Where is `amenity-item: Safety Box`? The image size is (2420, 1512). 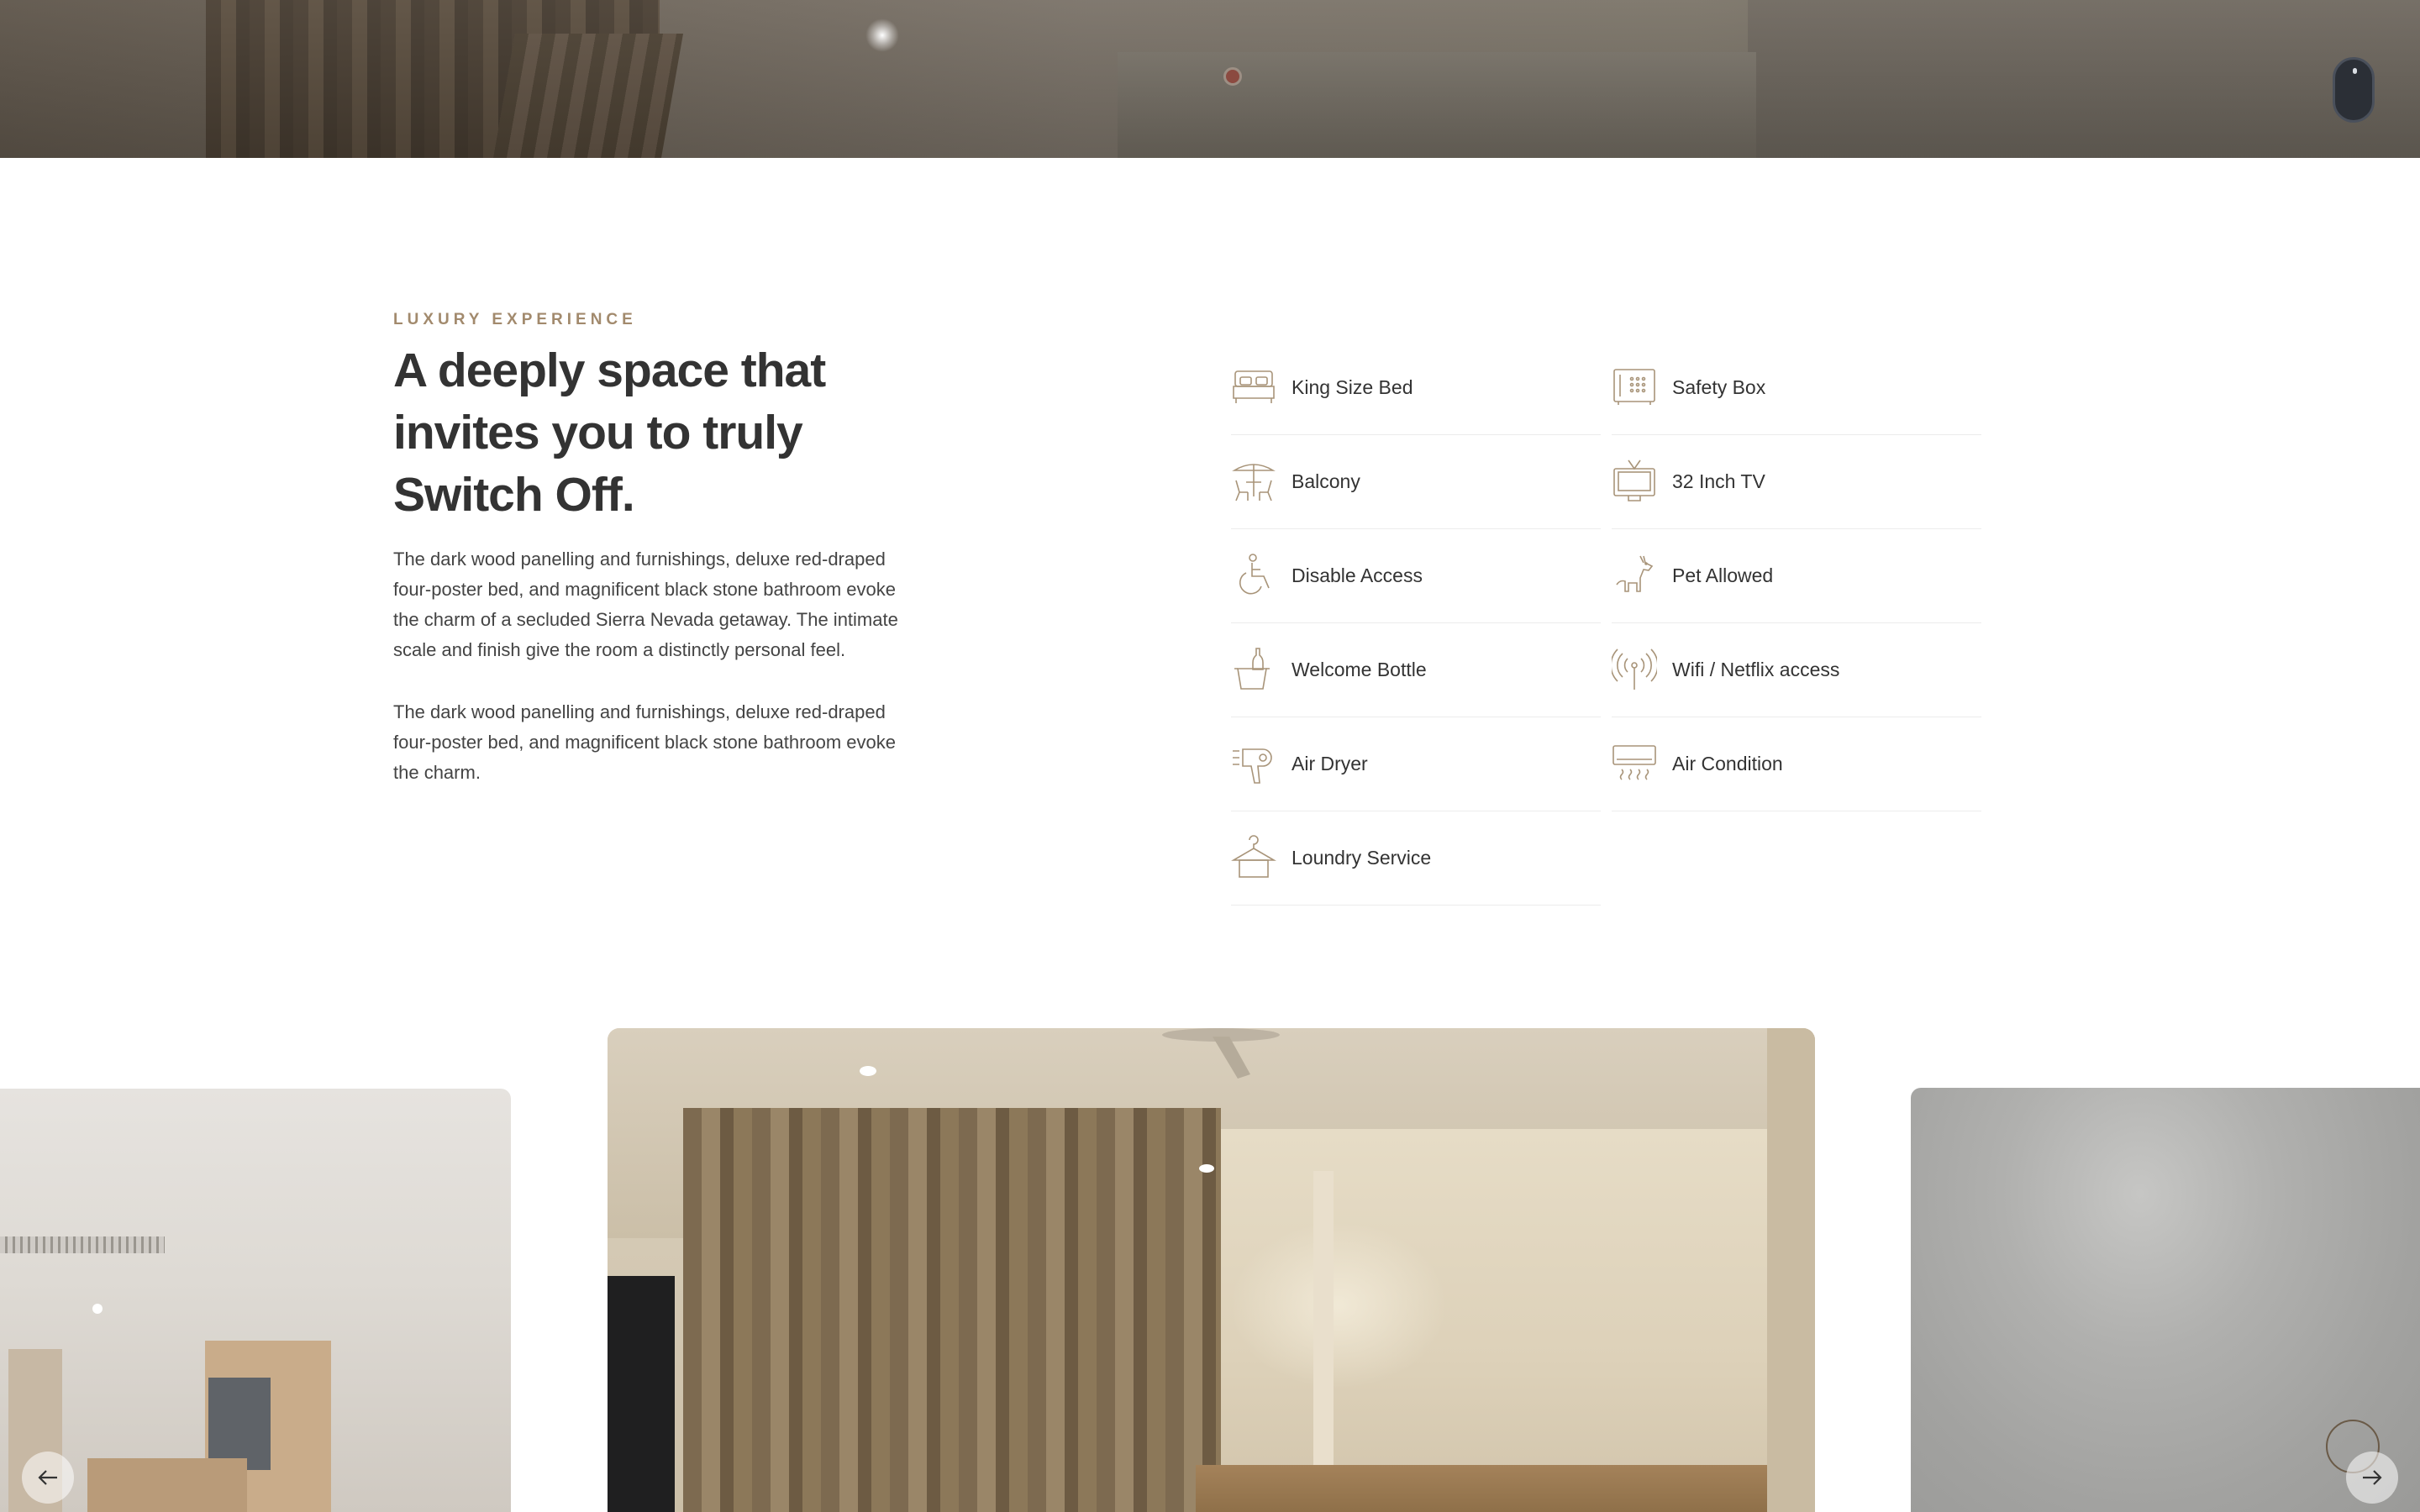
amenity-item: Safety Box is located at coordinates (1797, 388).